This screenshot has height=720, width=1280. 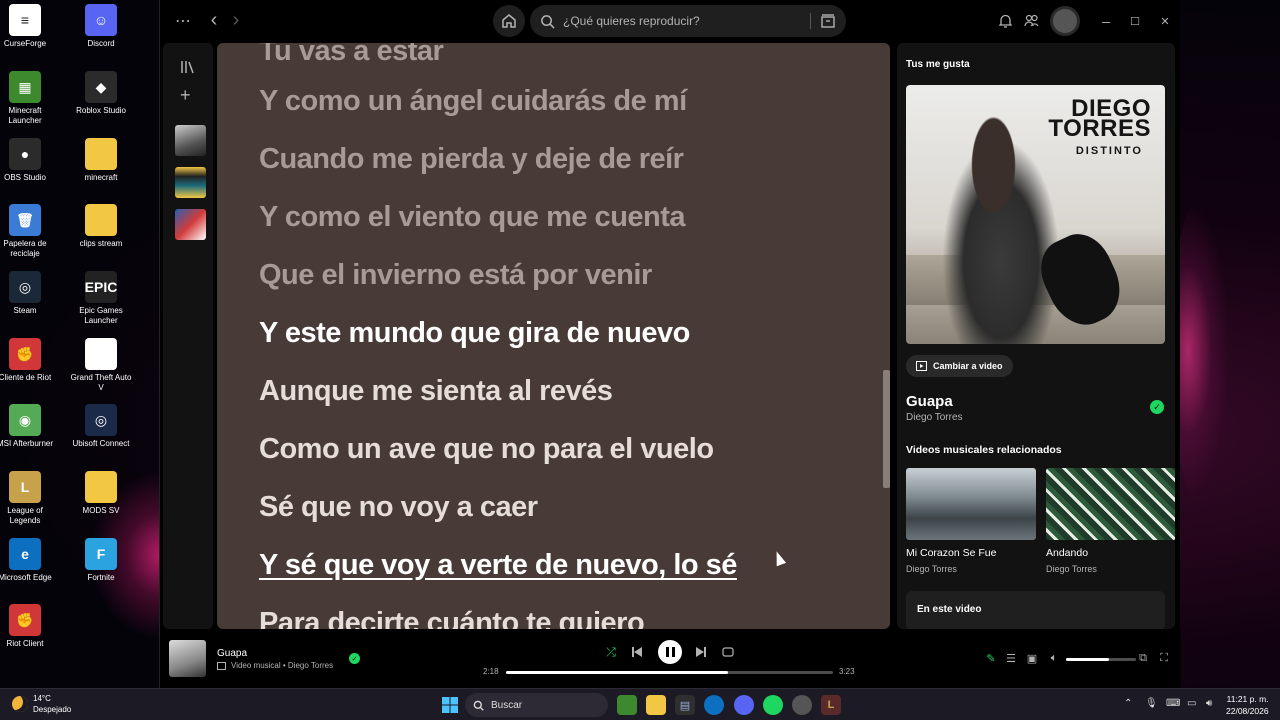 I want to click on create-plus-icon: +, so click(x=185, y=95).